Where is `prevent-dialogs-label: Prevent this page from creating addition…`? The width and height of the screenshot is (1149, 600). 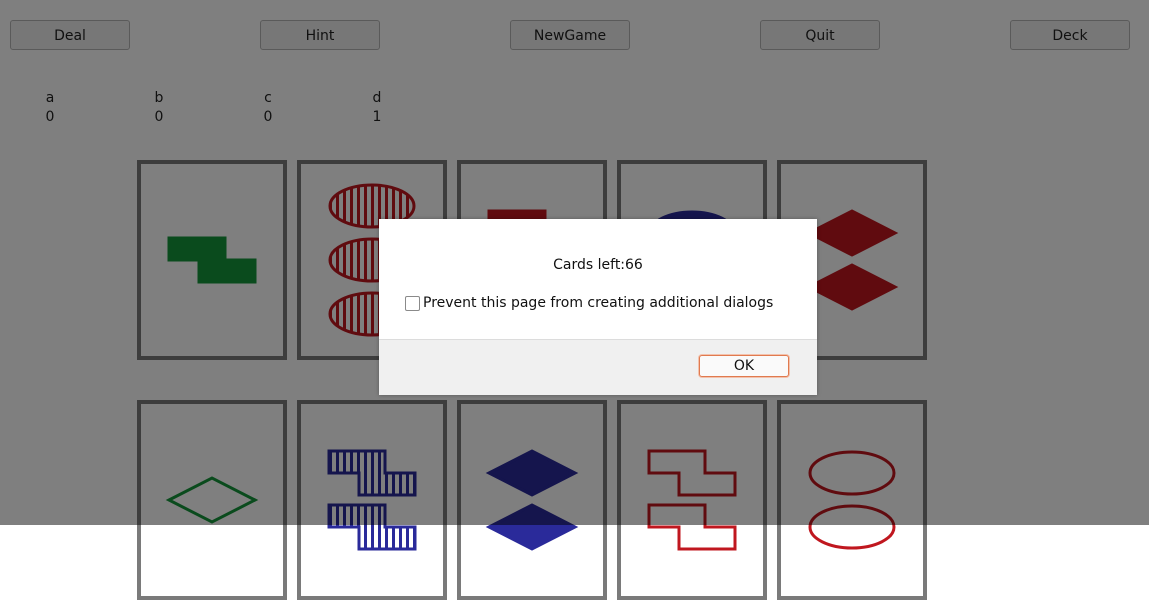
prevent-dialogs-label: Prevent this page from creating addition… is located at coordinates (598, 303).